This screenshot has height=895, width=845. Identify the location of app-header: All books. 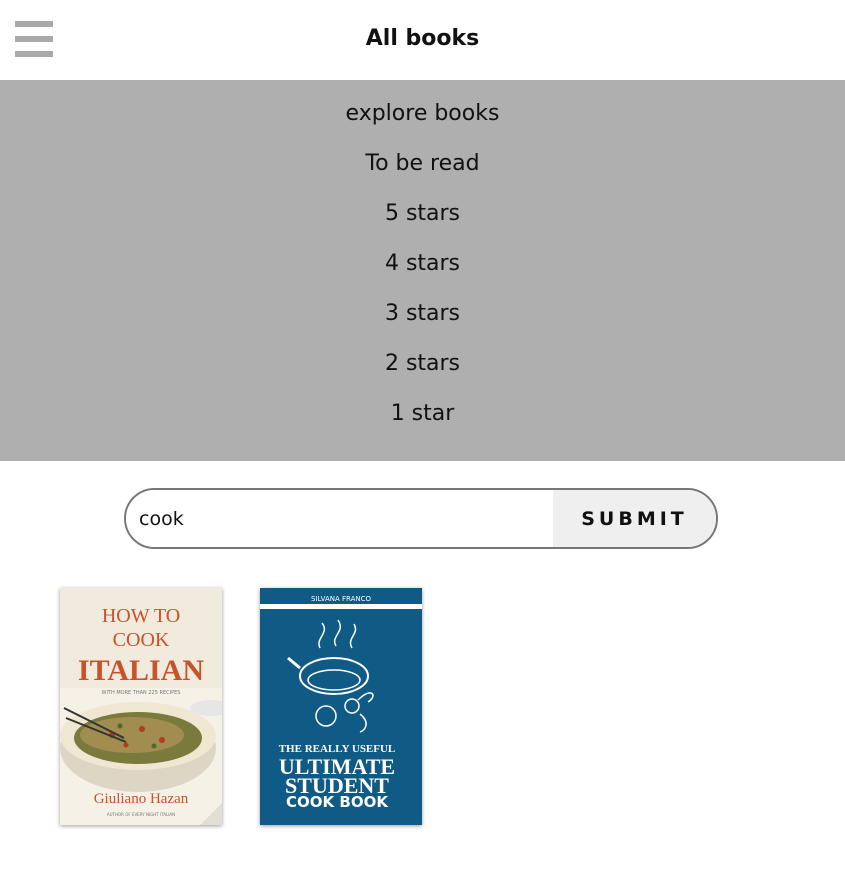
(422, 40).